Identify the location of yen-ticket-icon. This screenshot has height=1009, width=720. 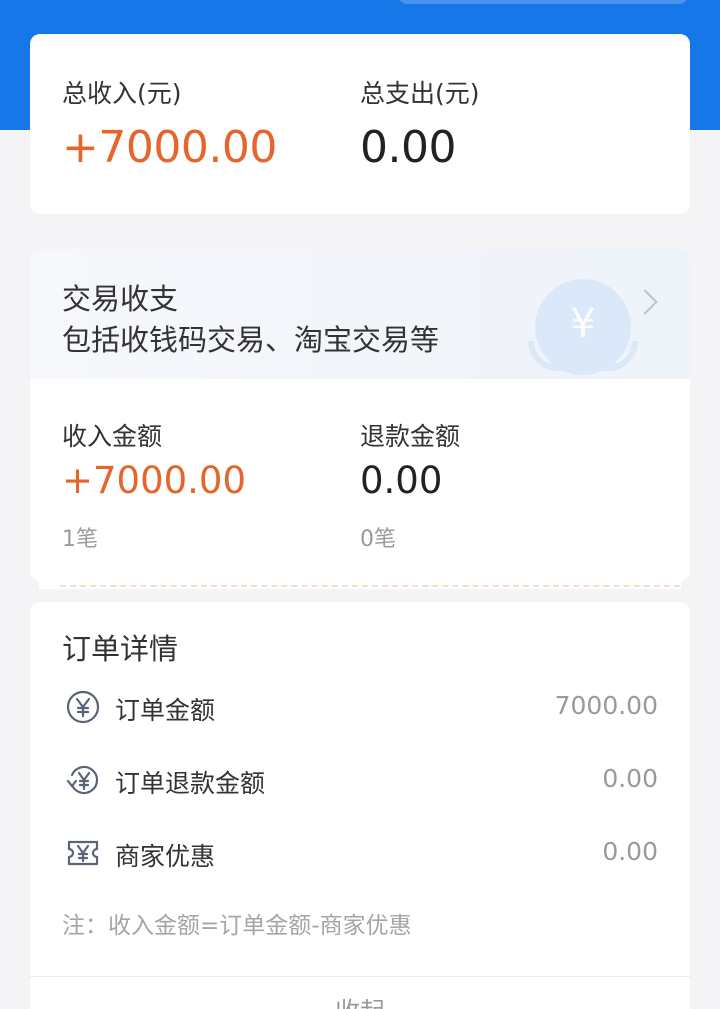
(83, 853).